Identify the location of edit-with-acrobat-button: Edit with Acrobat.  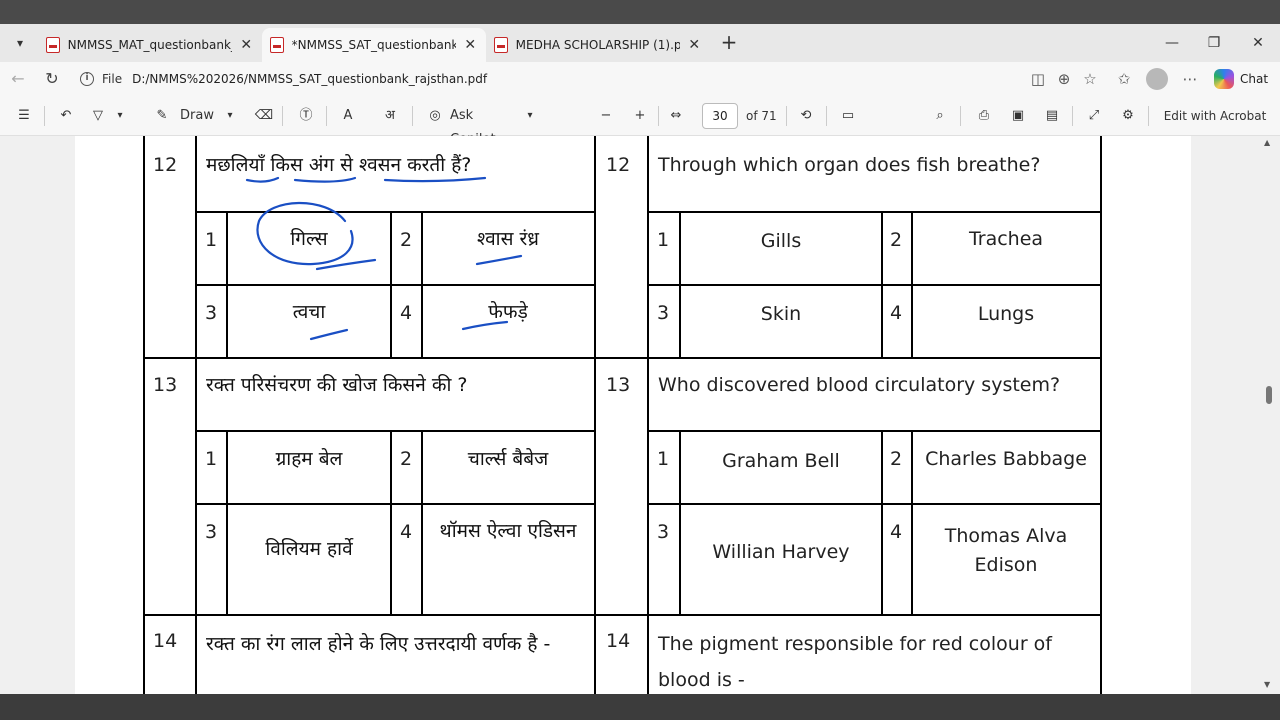
(1215, 116).